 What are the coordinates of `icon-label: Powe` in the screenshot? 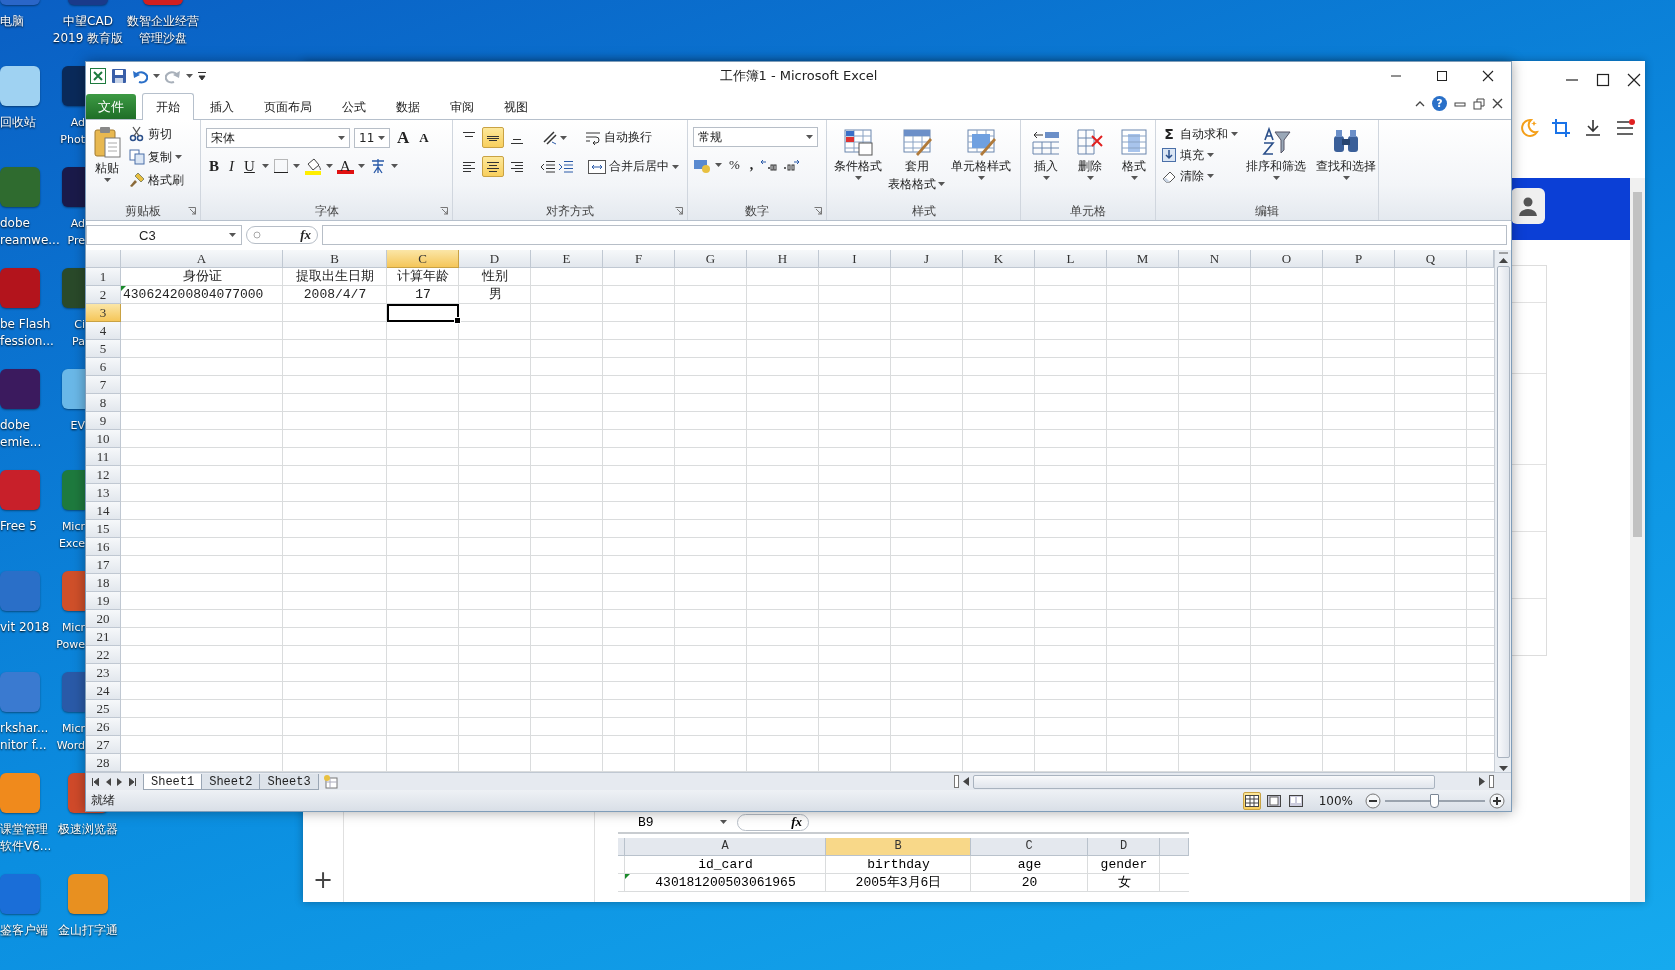 It's located at (70, 645).